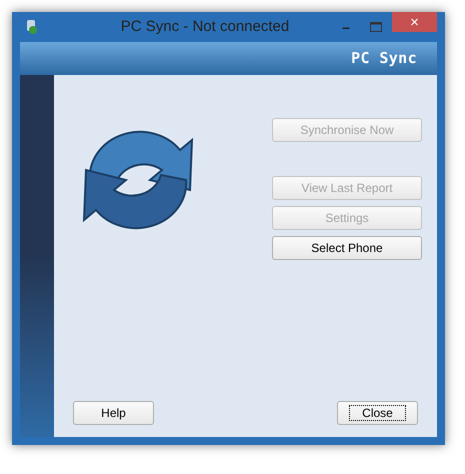 This screenshot has width=465, height=474. What do you see at coordinates (346, 27) in the screenshot?
I see `minimize-button: –` at bounding box center [346, 27].